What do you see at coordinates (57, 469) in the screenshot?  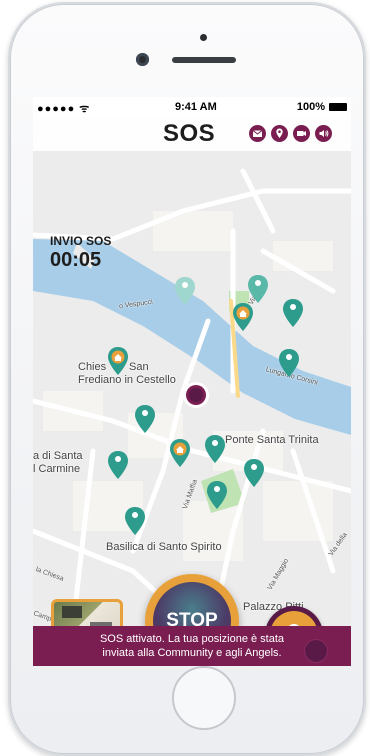 I see `place-label-carmine-2: l Carmine` at bounding box center [57, 469].